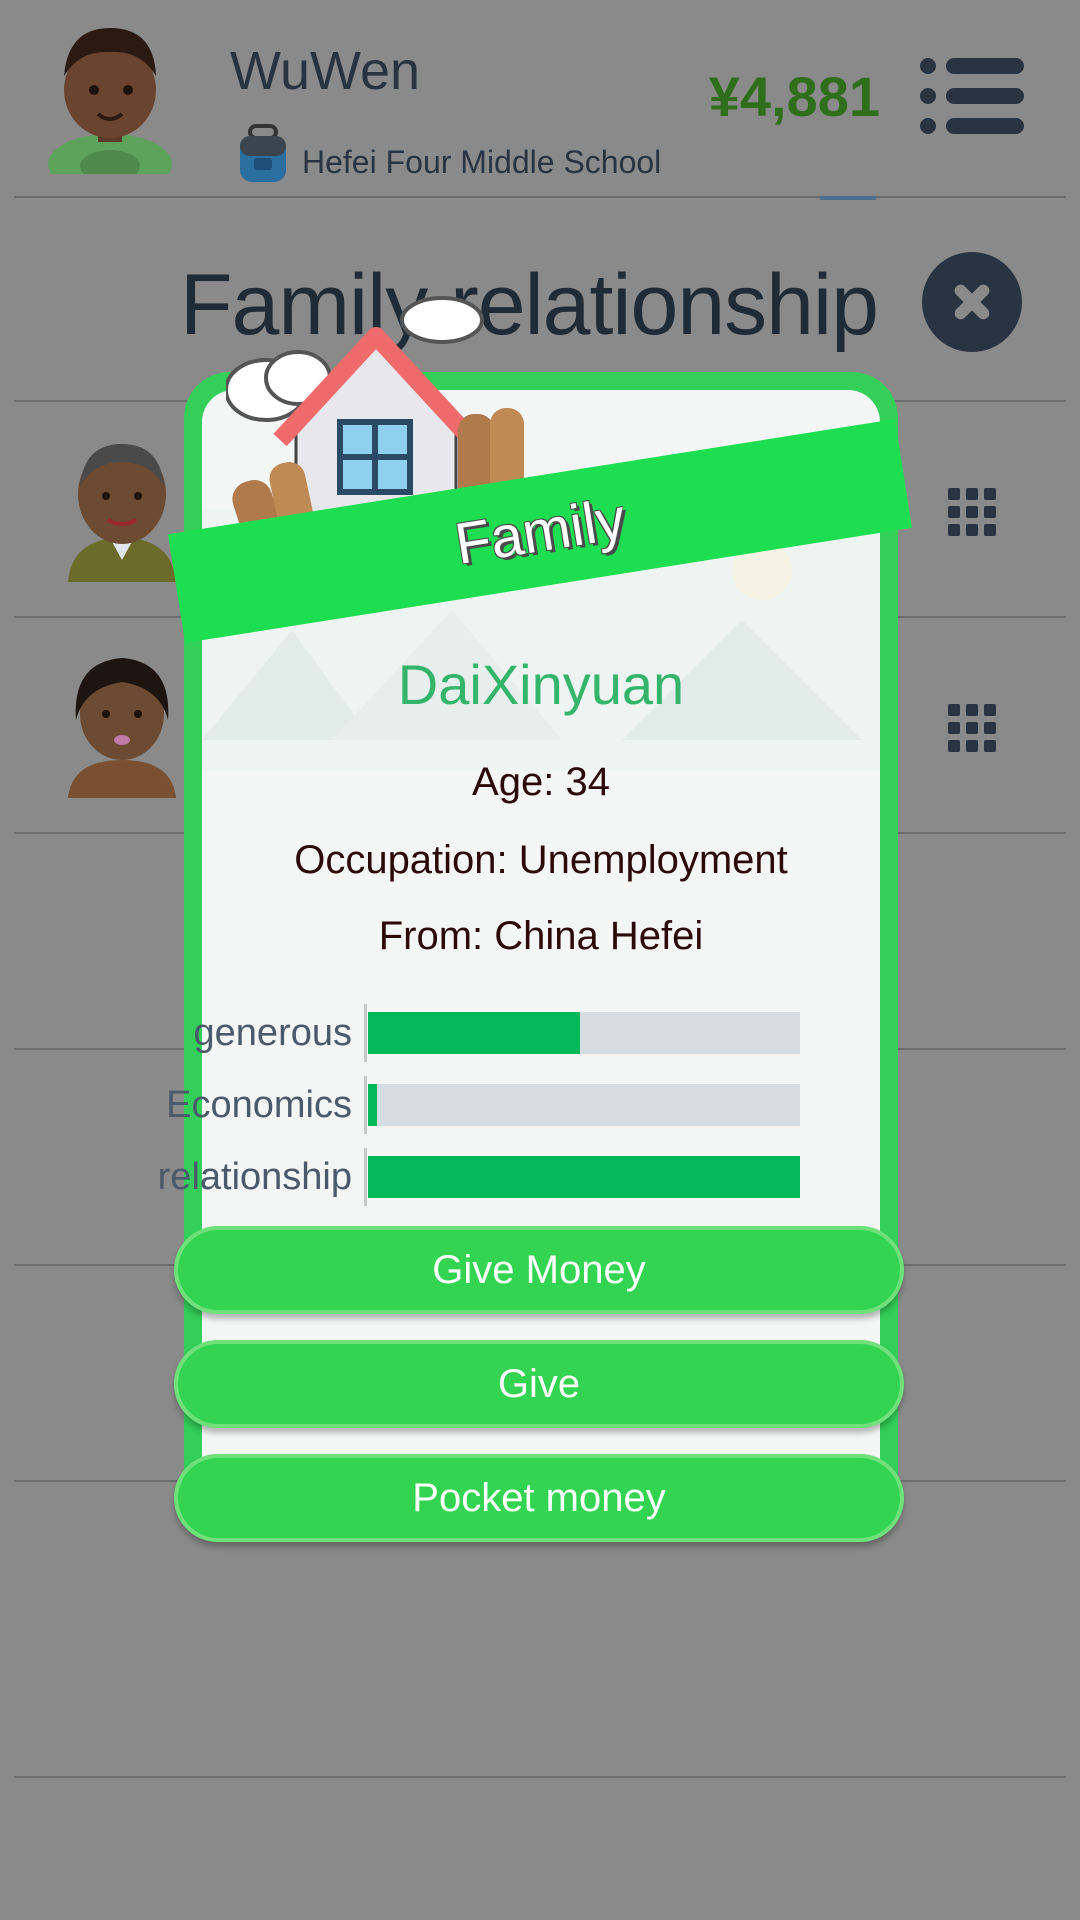 The height and width of the screenshot is (1920, 1080). What do you see at coordinates (541, 936) in the screenshot?
I see `person-origin: From: China Hefei` at bounding box center [541, 936].